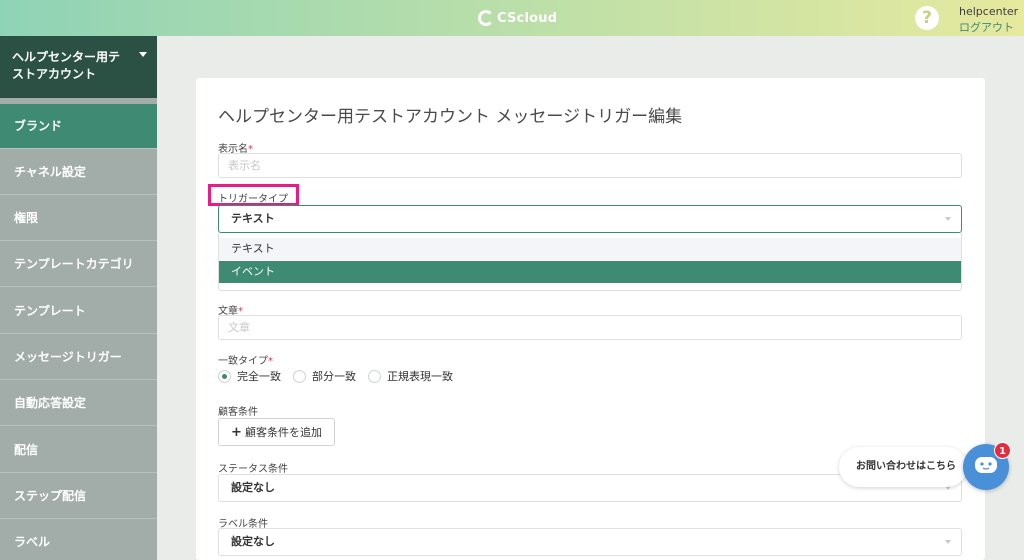 The image size is (1024, 560). Describe the element at coordinates (78, 540) in the screenshot. I see `sidebar-item-labels: ラベル` at that location.